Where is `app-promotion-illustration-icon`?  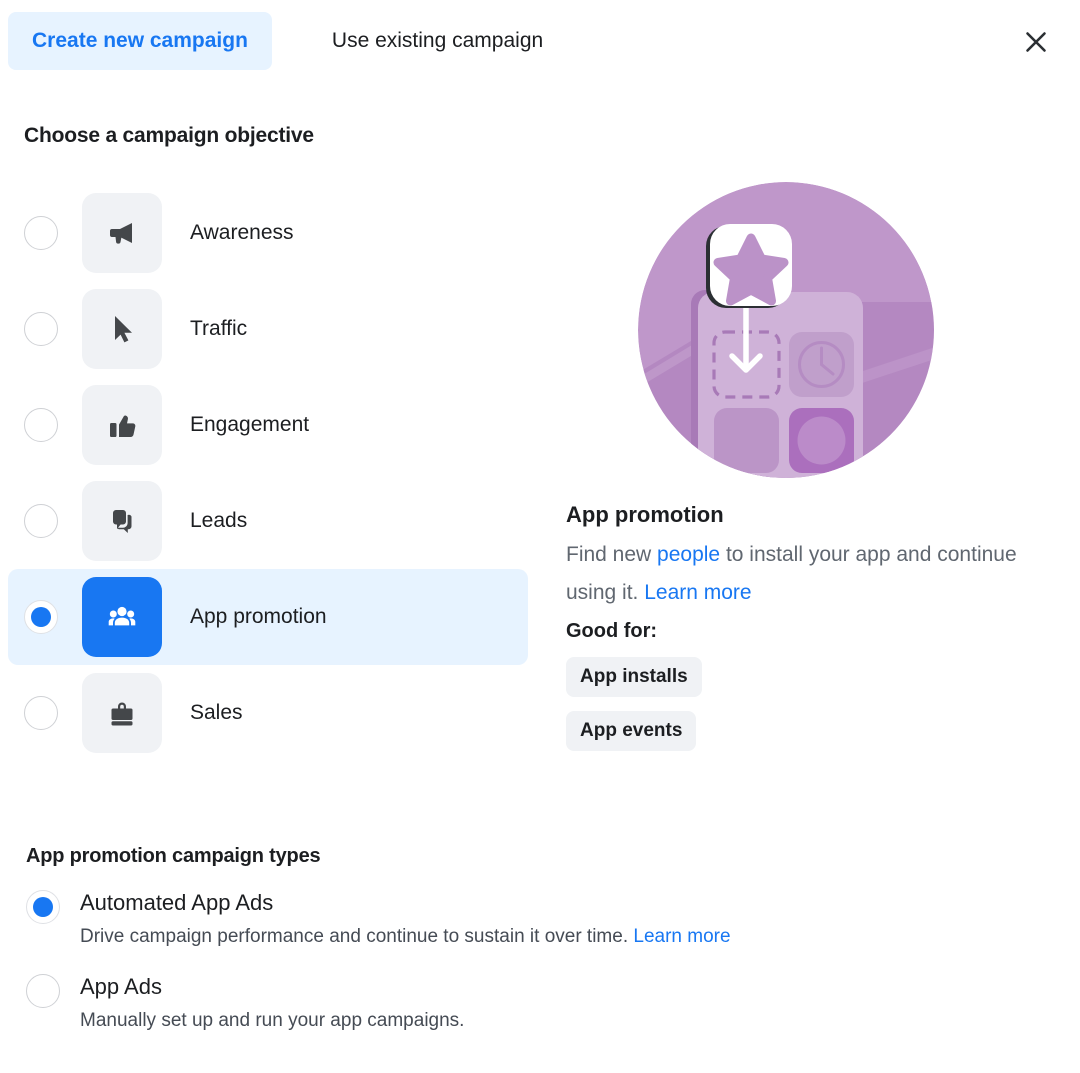
app-promotion-illustration-icon is located at coordinates (786, 330).